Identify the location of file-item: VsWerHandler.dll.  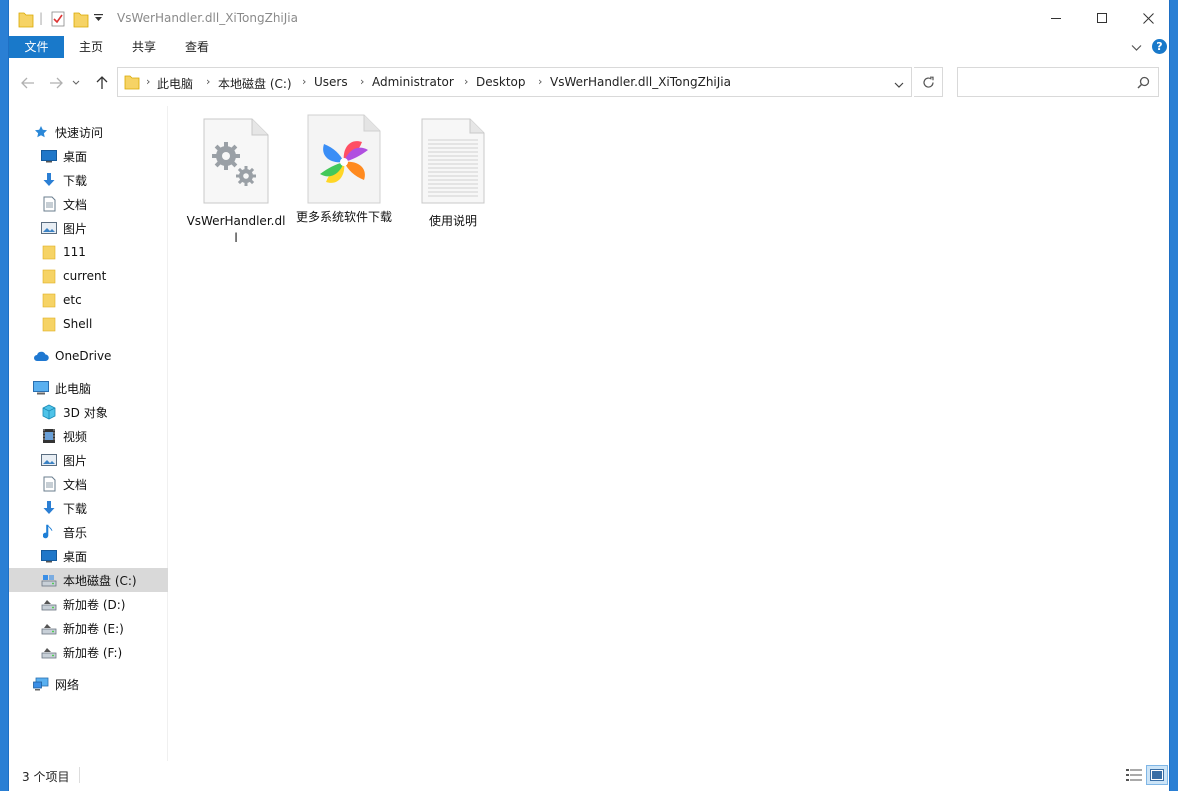
(236, 182).